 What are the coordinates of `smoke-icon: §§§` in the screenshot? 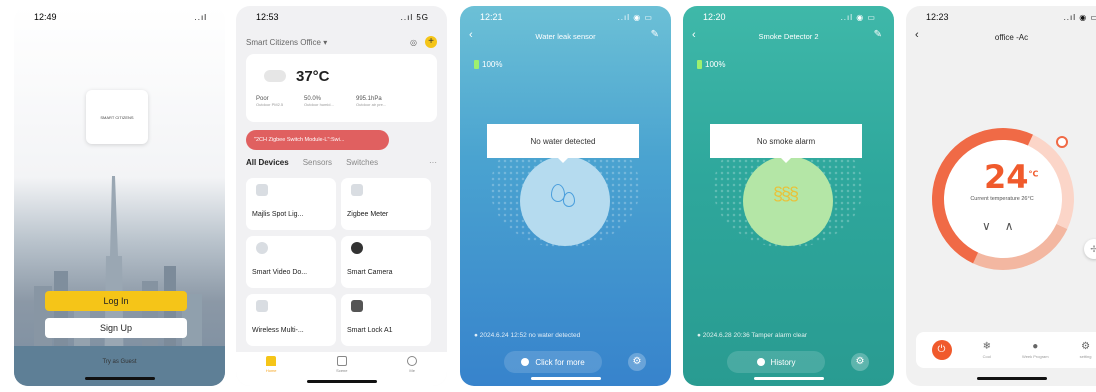 It's located at (786, 194).